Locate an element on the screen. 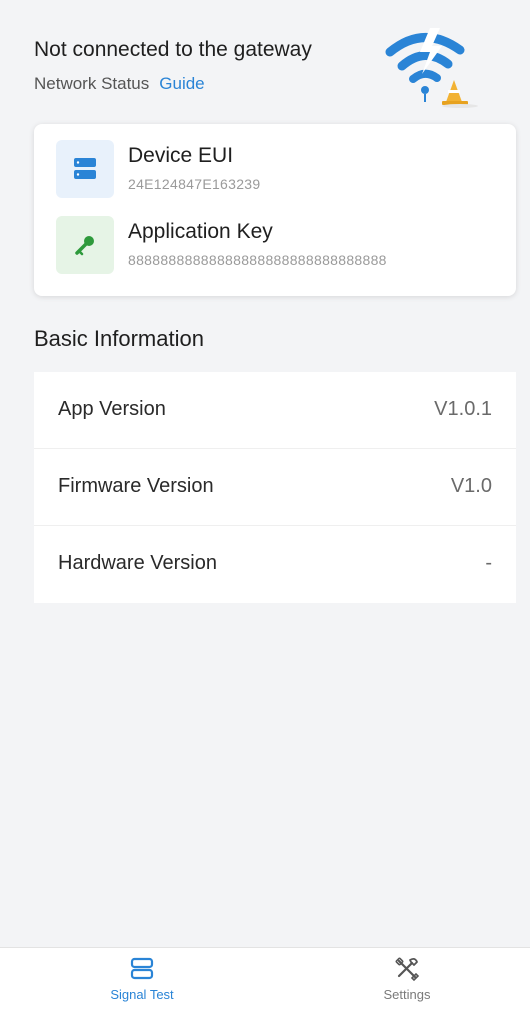 Image resolution: width=530 pixels, height=1014 pixels. nav-signal-test-label: Signal Test is located at coordinates (142, 994).